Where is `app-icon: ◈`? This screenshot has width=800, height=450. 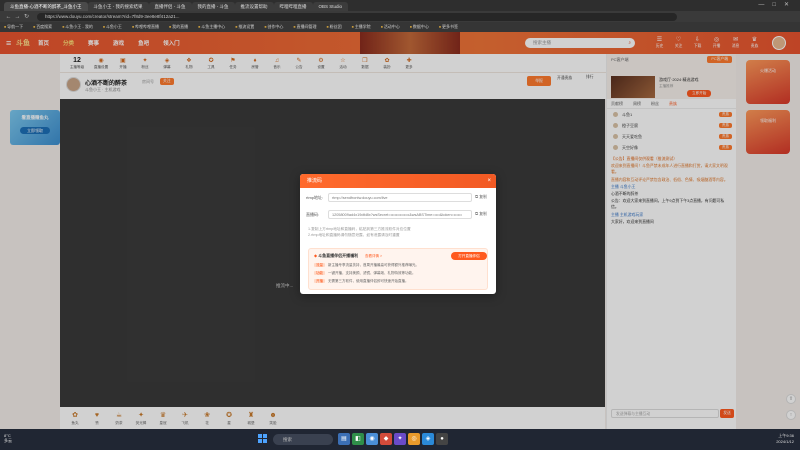
app-icon: ◈ is located at coordinates (428, 439).